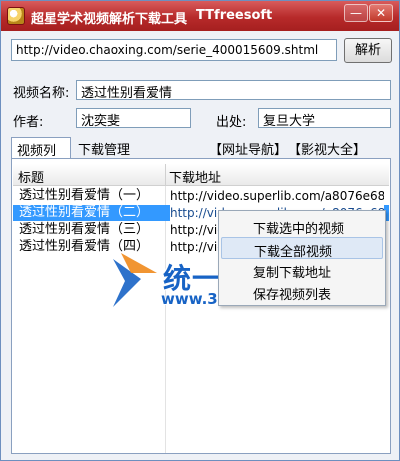  What do you see at coordinates (368, 50) in the screenshot?
I see `parse-button: 解析` at bounding box center [368, 50].